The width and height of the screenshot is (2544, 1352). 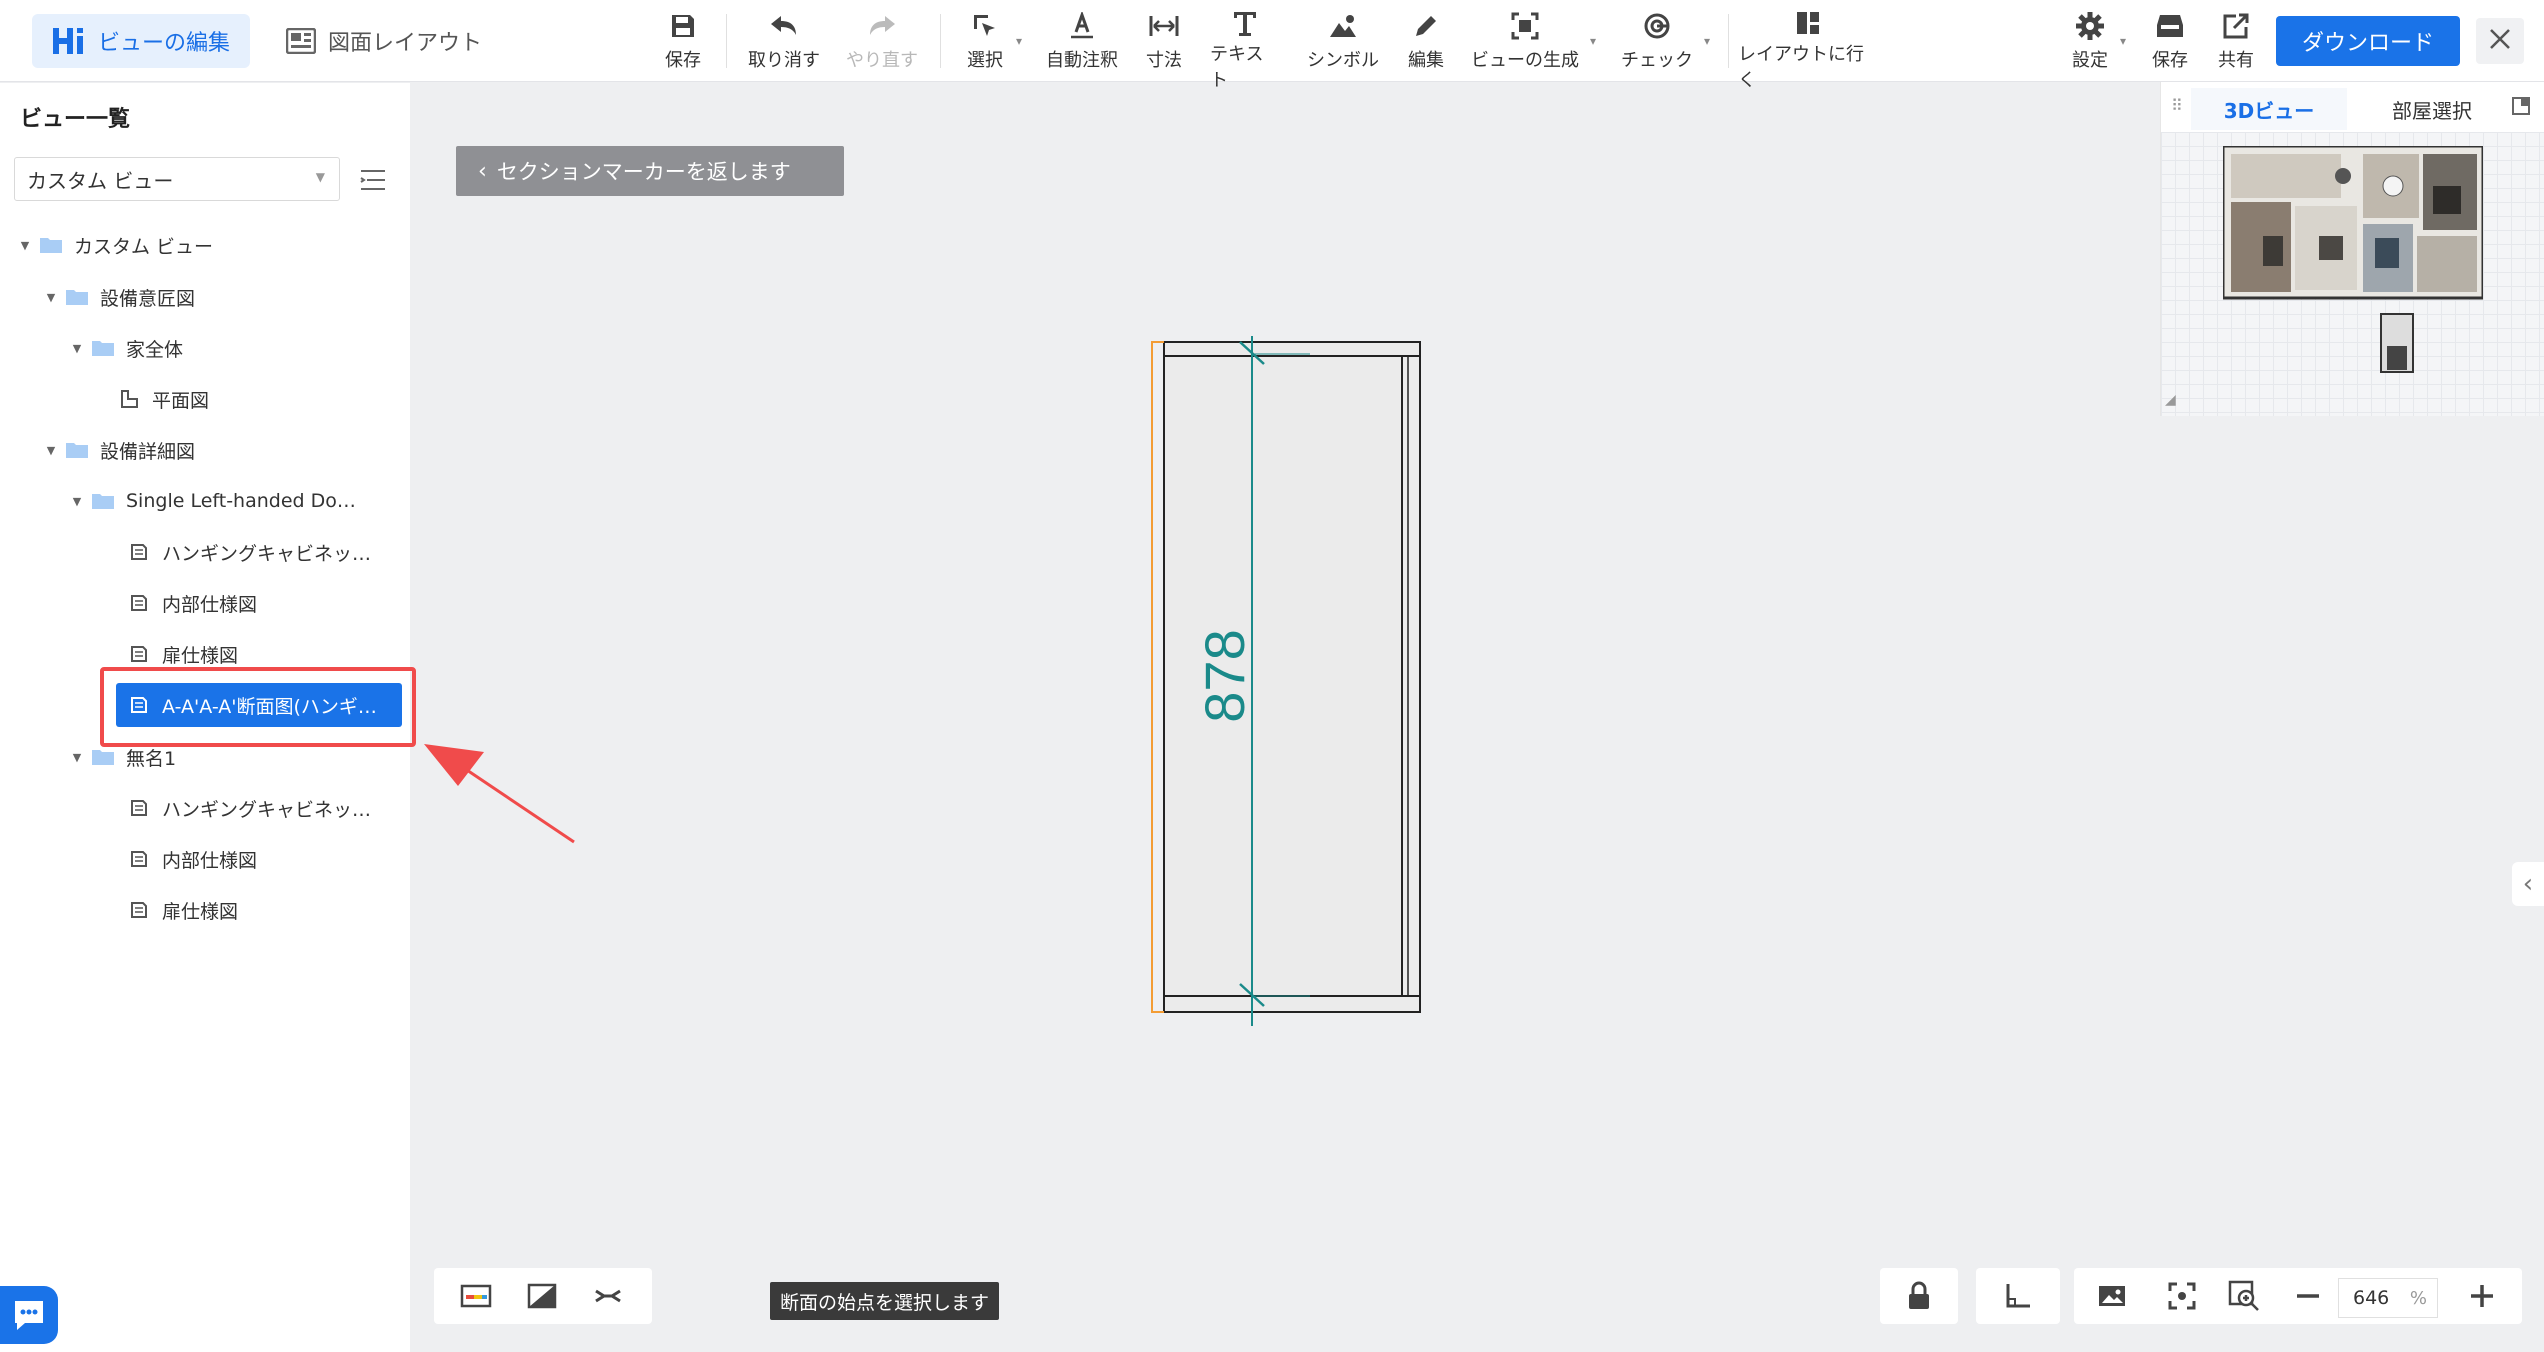 I want to click on text-button: テキスト, so click(x=1245, y=50).